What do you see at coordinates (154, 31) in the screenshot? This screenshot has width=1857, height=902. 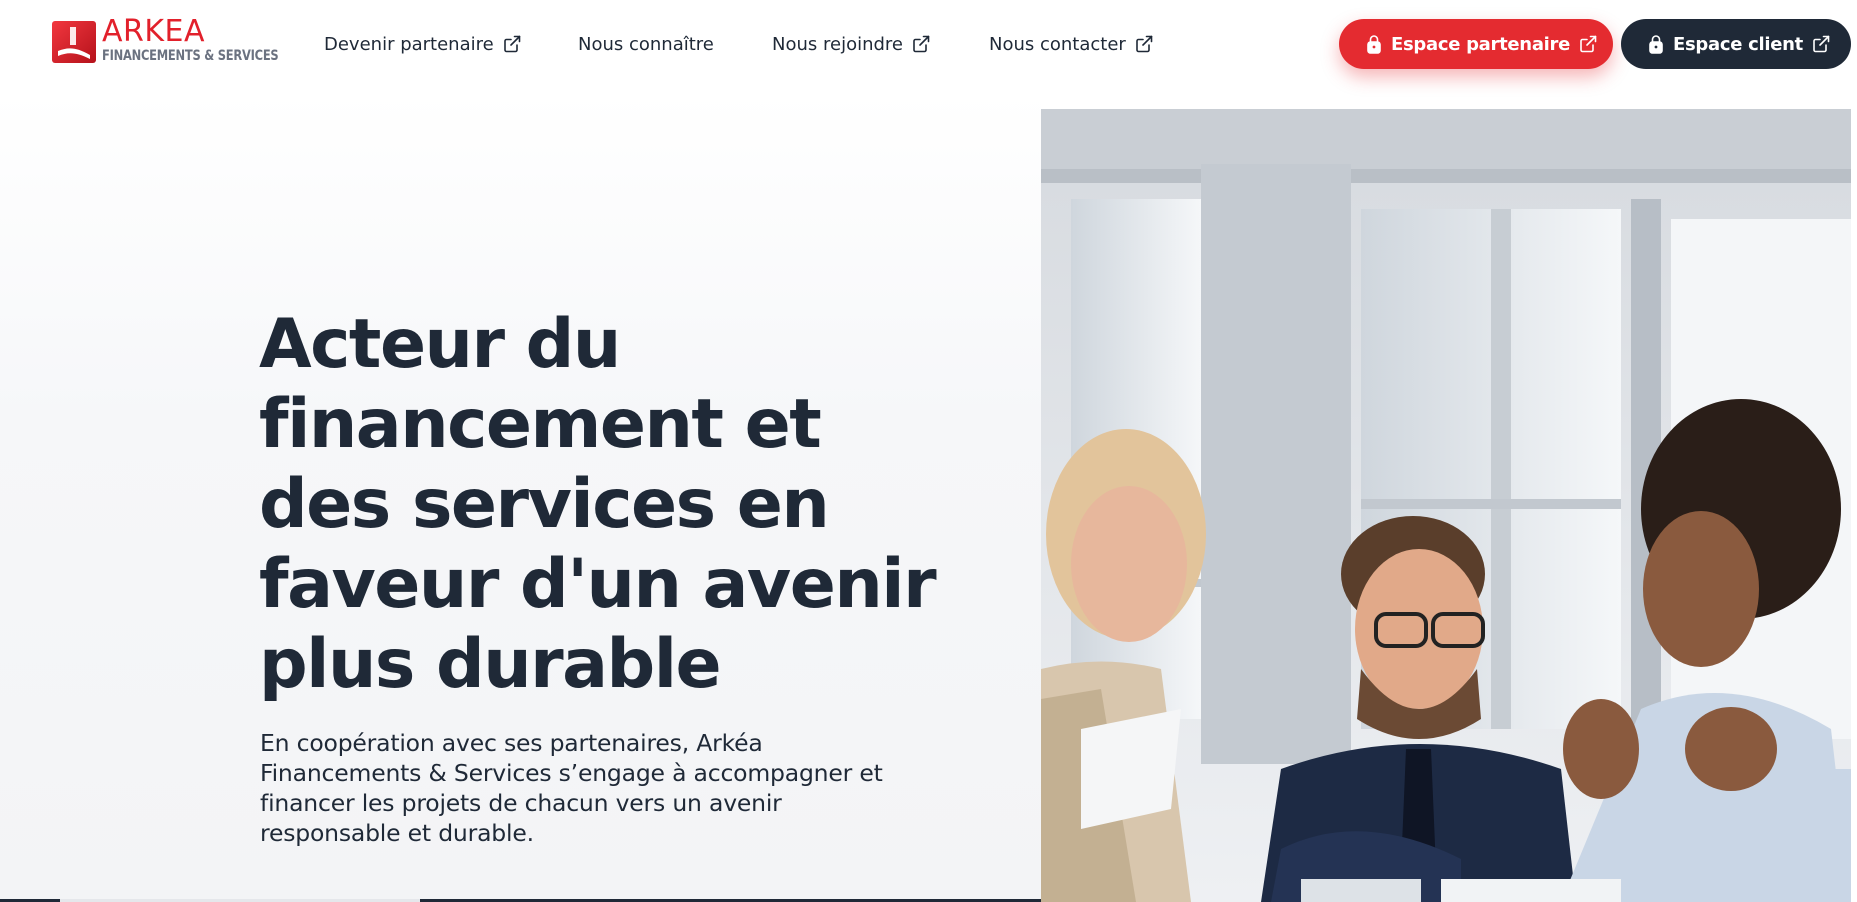 I see `brand-name: ARKEA` at bounding box center [154, 31].